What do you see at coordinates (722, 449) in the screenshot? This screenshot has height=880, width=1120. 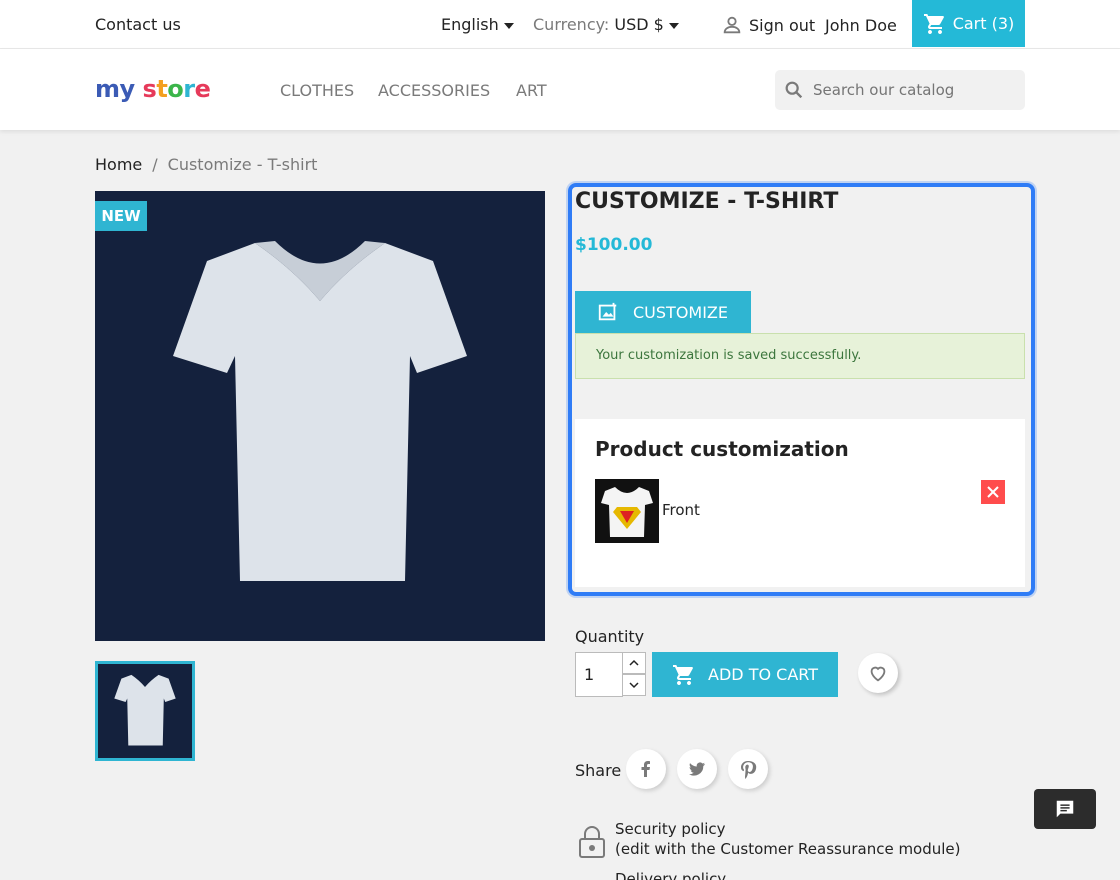 I see `customization-title: Product customization` at bounding box center [722, 449].